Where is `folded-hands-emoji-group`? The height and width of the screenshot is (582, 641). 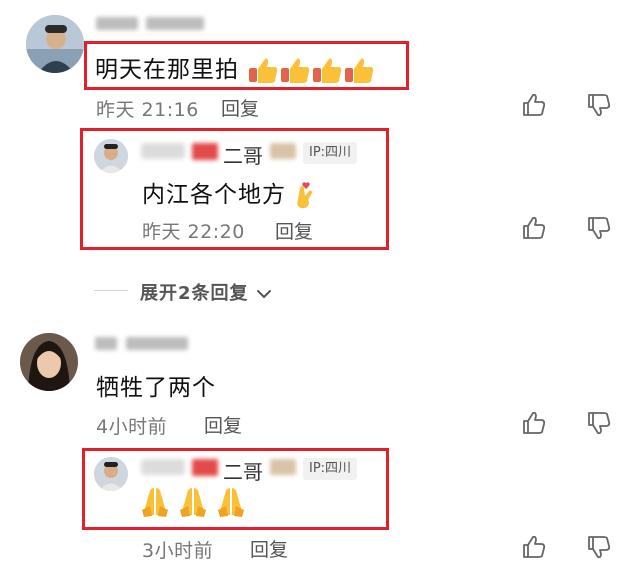
folded-hands-emoji-group is located at coordinates (196, 504).